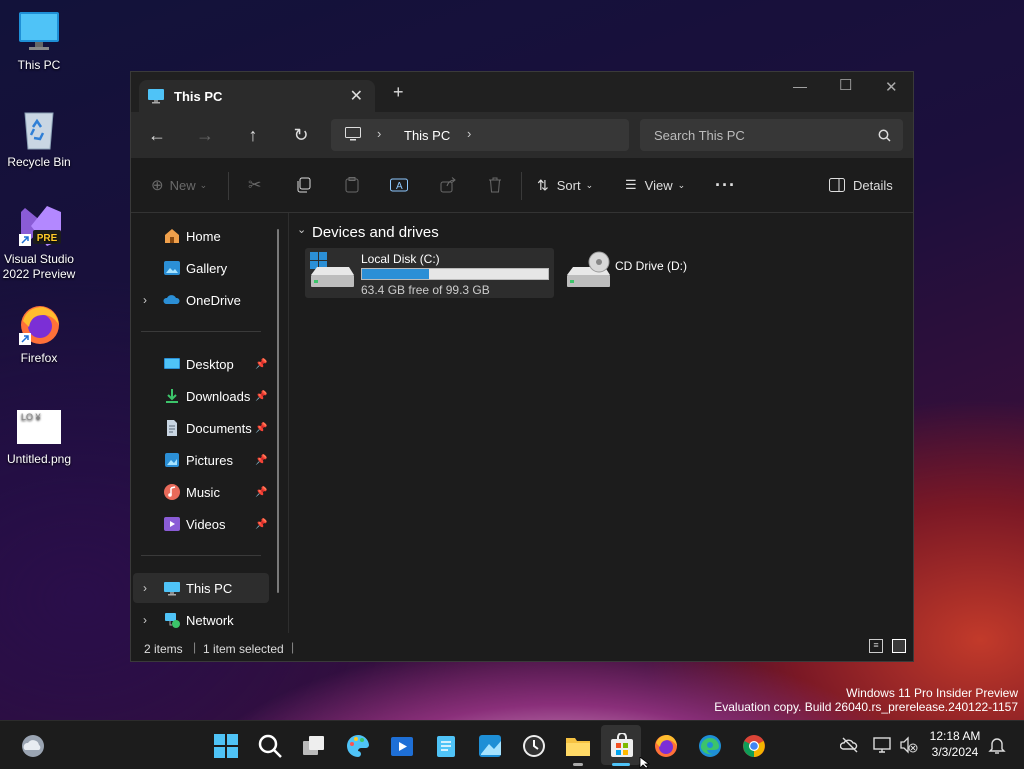 This screenshot has height=769, width=1024. What do you see at coordinates (358, 746) in the screenshot?
I see `paint-icon` at bounding box center [358, 746].